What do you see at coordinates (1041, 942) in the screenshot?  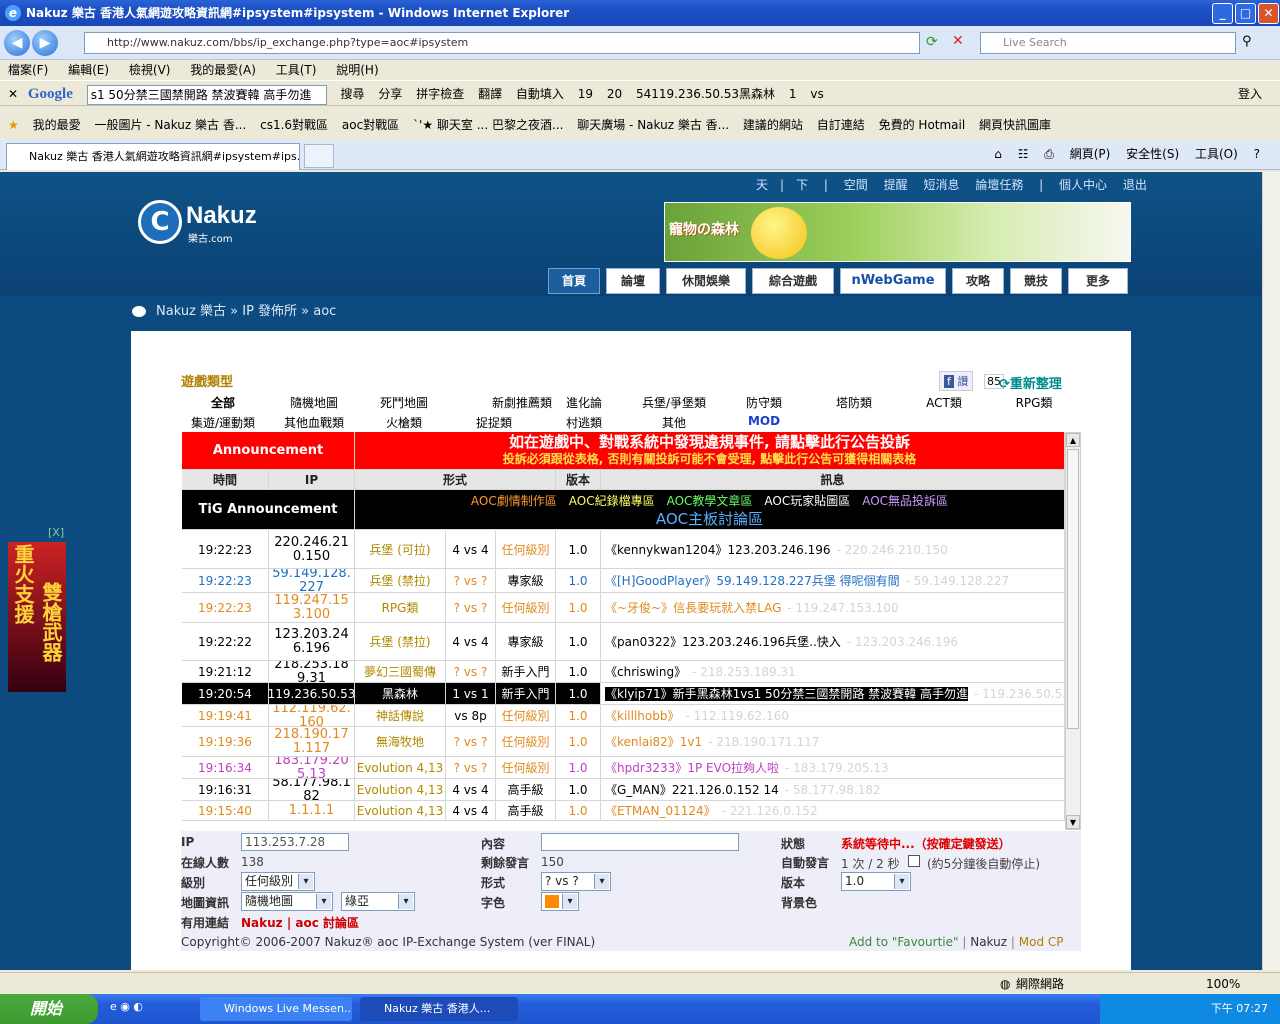 I see `mod-cp-link: Mod CP` at bounding box center [1041, 942].